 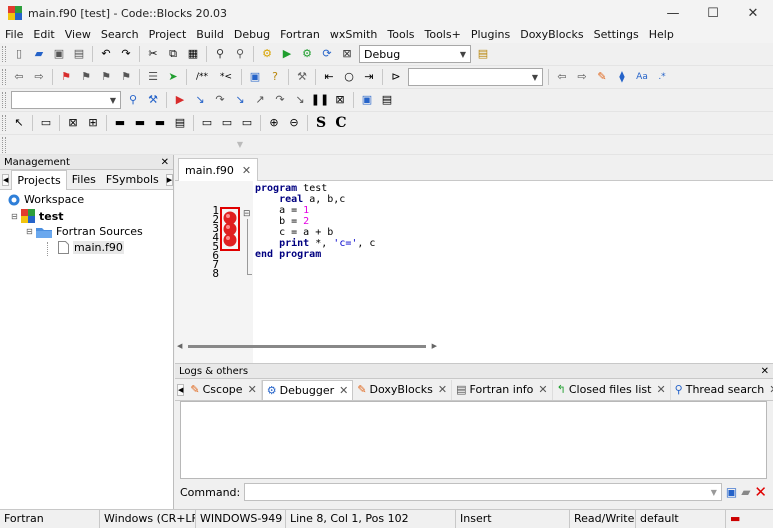 What do you see at coordinates (274, 123) in the screenshot?
I see `zoom-in-icon: ⊕` at bounding box center [274, 123].